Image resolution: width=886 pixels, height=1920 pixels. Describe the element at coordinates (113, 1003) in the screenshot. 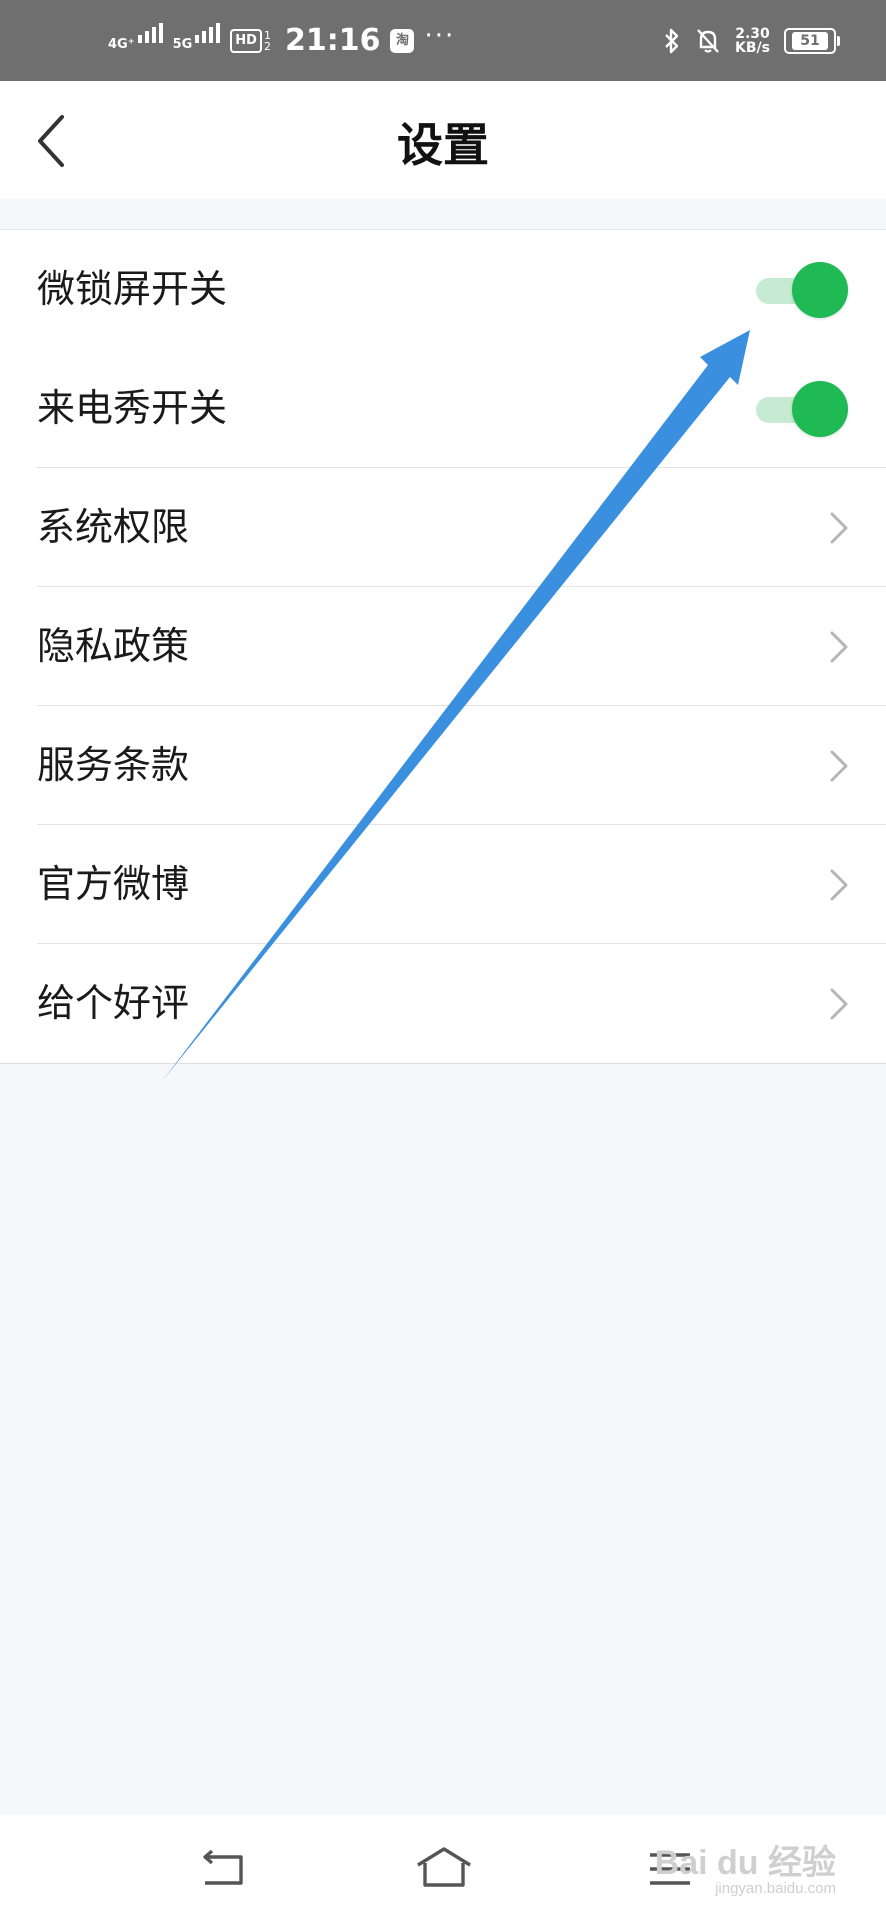

I see `setting-label: 给个好评` at that location.